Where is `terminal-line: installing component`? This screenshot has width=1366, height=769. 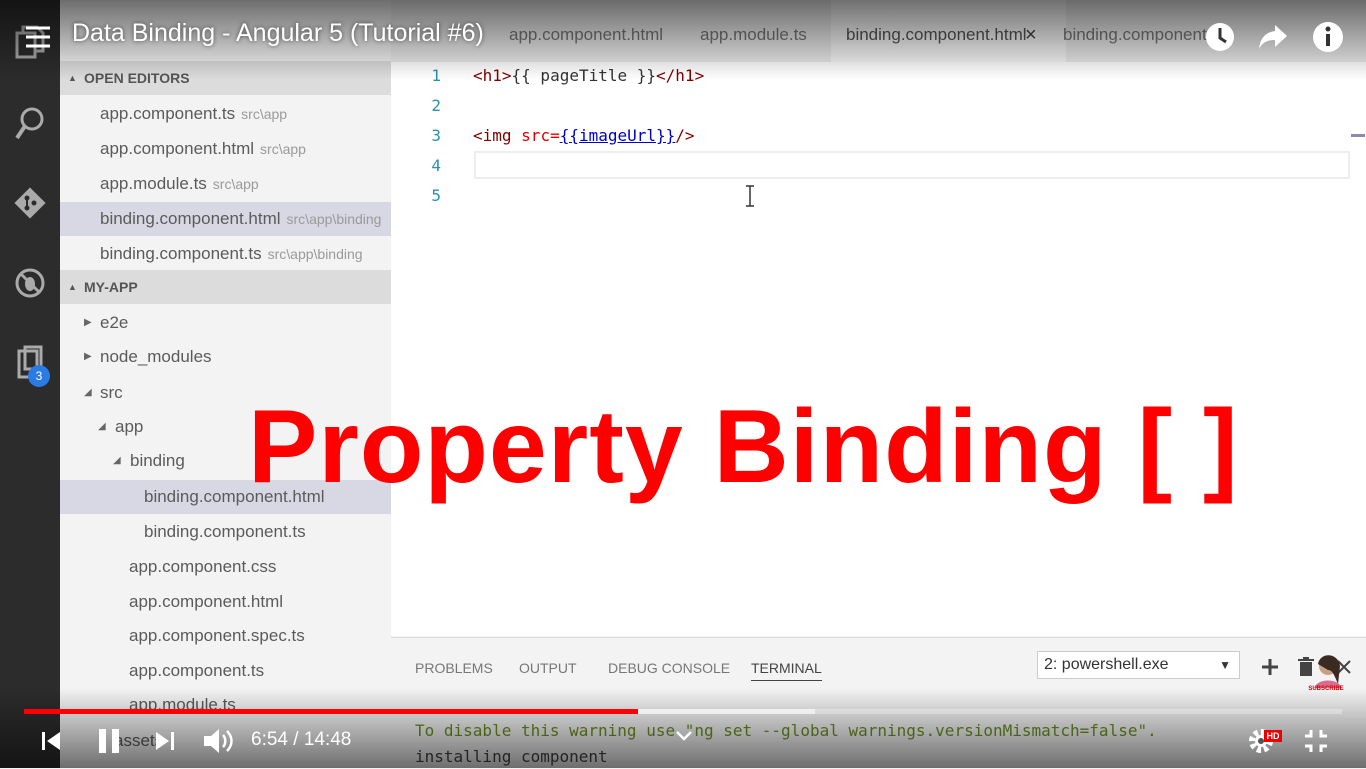 terminal-line: installing component is located at coordinates (511, 756).